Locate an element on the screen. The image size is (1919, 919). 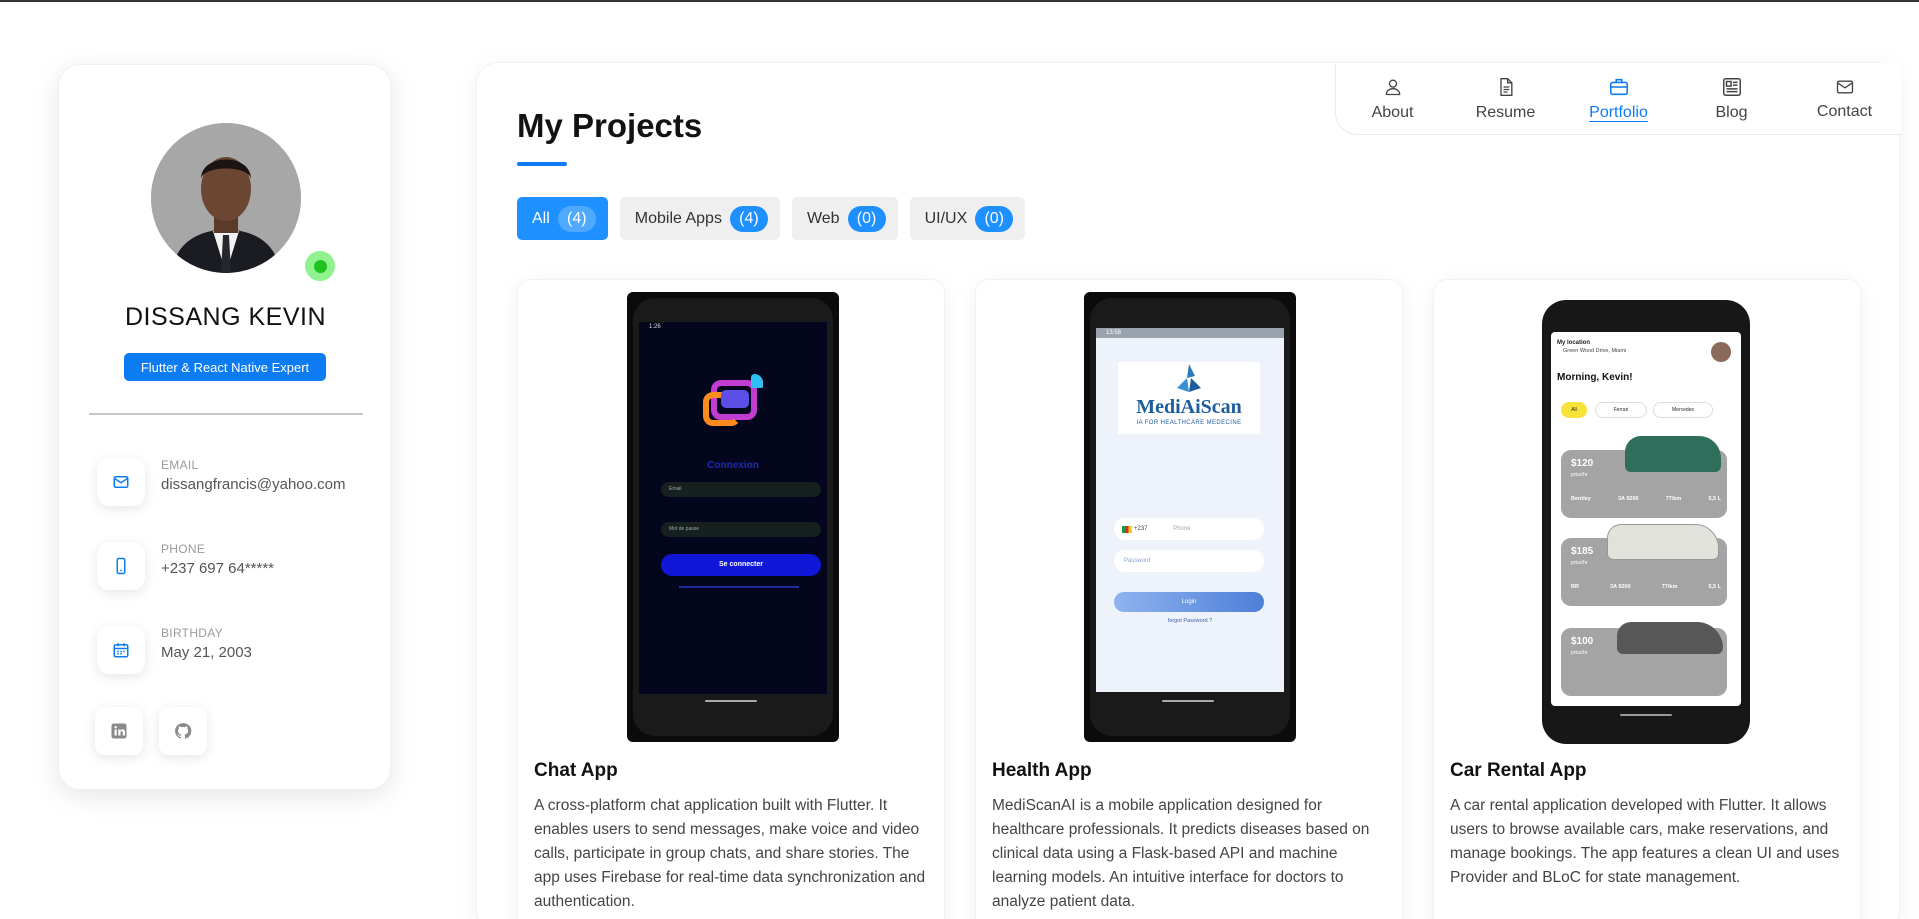
envelope-icon is located at coordinates (1844, 86).